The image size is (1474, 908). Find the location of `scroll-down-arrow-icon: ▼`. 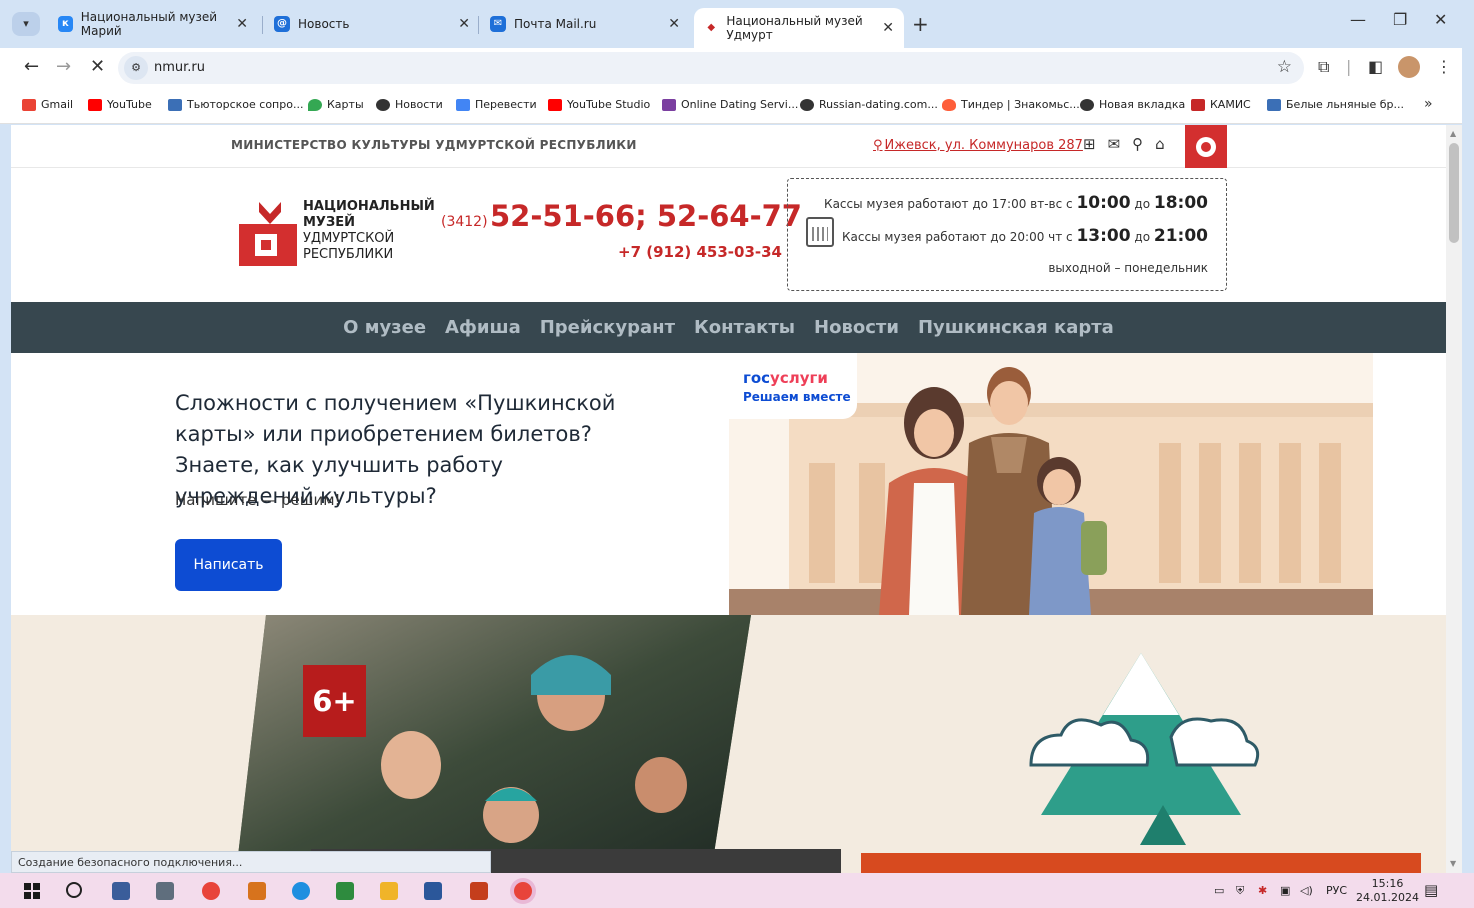

scroll-down-arrow-icon: ▼ is located at coordinates (1453, 863).